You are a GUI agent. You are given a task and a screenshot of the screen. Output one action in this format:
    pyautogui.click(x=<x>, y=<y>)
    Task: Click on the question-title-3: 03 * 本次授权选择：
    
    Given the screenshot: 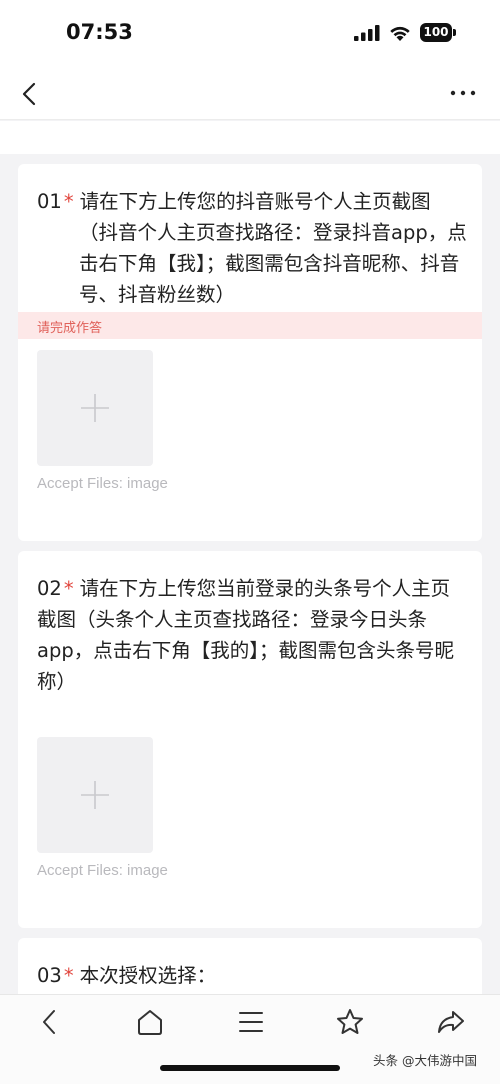 What is the action you would take?
    pyautogui.click(x=252, y=975)
    